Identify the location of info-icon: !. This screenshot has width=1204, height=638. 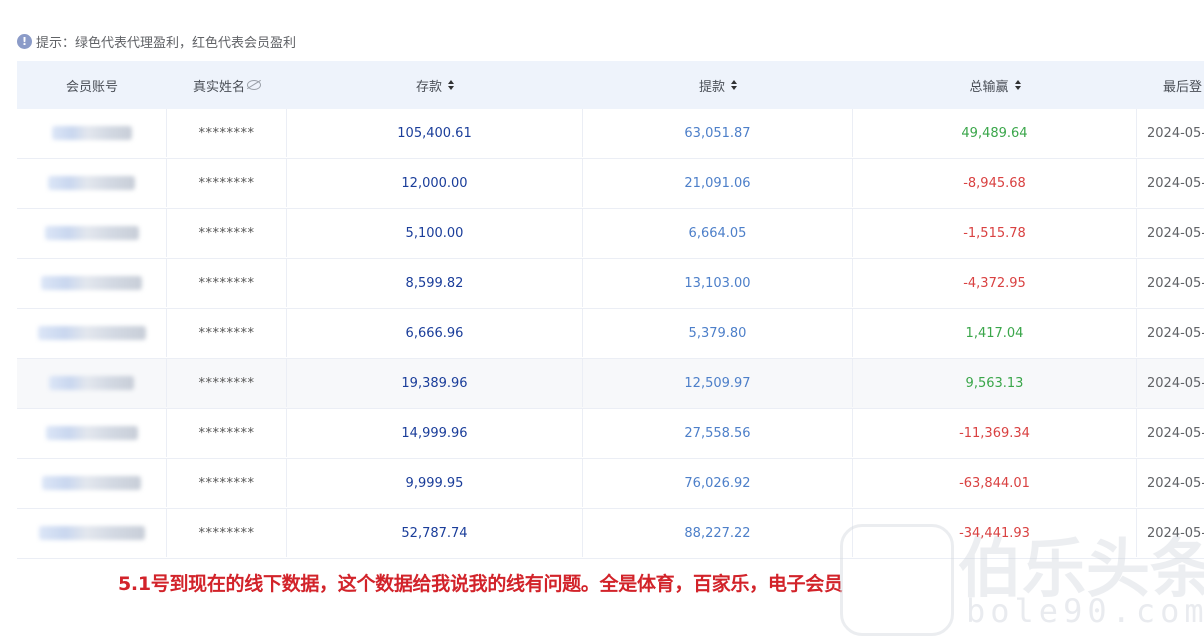
(24, 41).